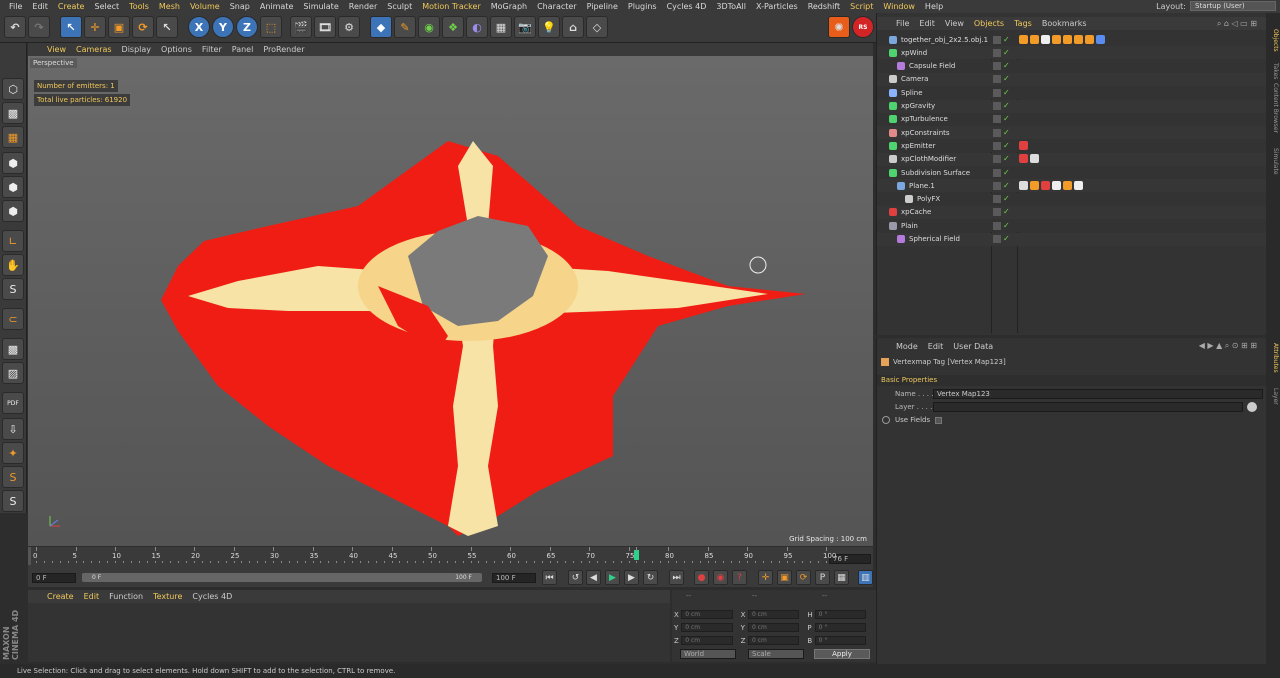  I want to click on live-selection-icon: ↖, so click(71, 27).